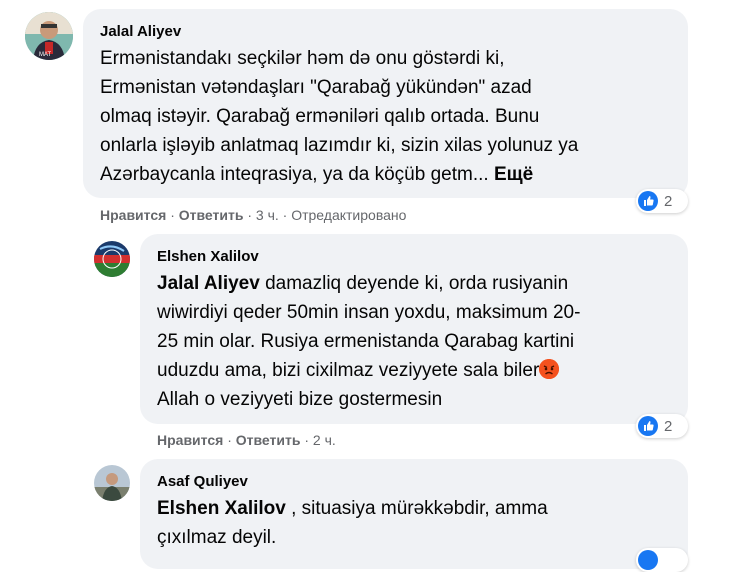  What do you see at coordinates (513, 174) in the screenshot?
I see `see-more-link: Ещё` at bounding box center [513, 174].